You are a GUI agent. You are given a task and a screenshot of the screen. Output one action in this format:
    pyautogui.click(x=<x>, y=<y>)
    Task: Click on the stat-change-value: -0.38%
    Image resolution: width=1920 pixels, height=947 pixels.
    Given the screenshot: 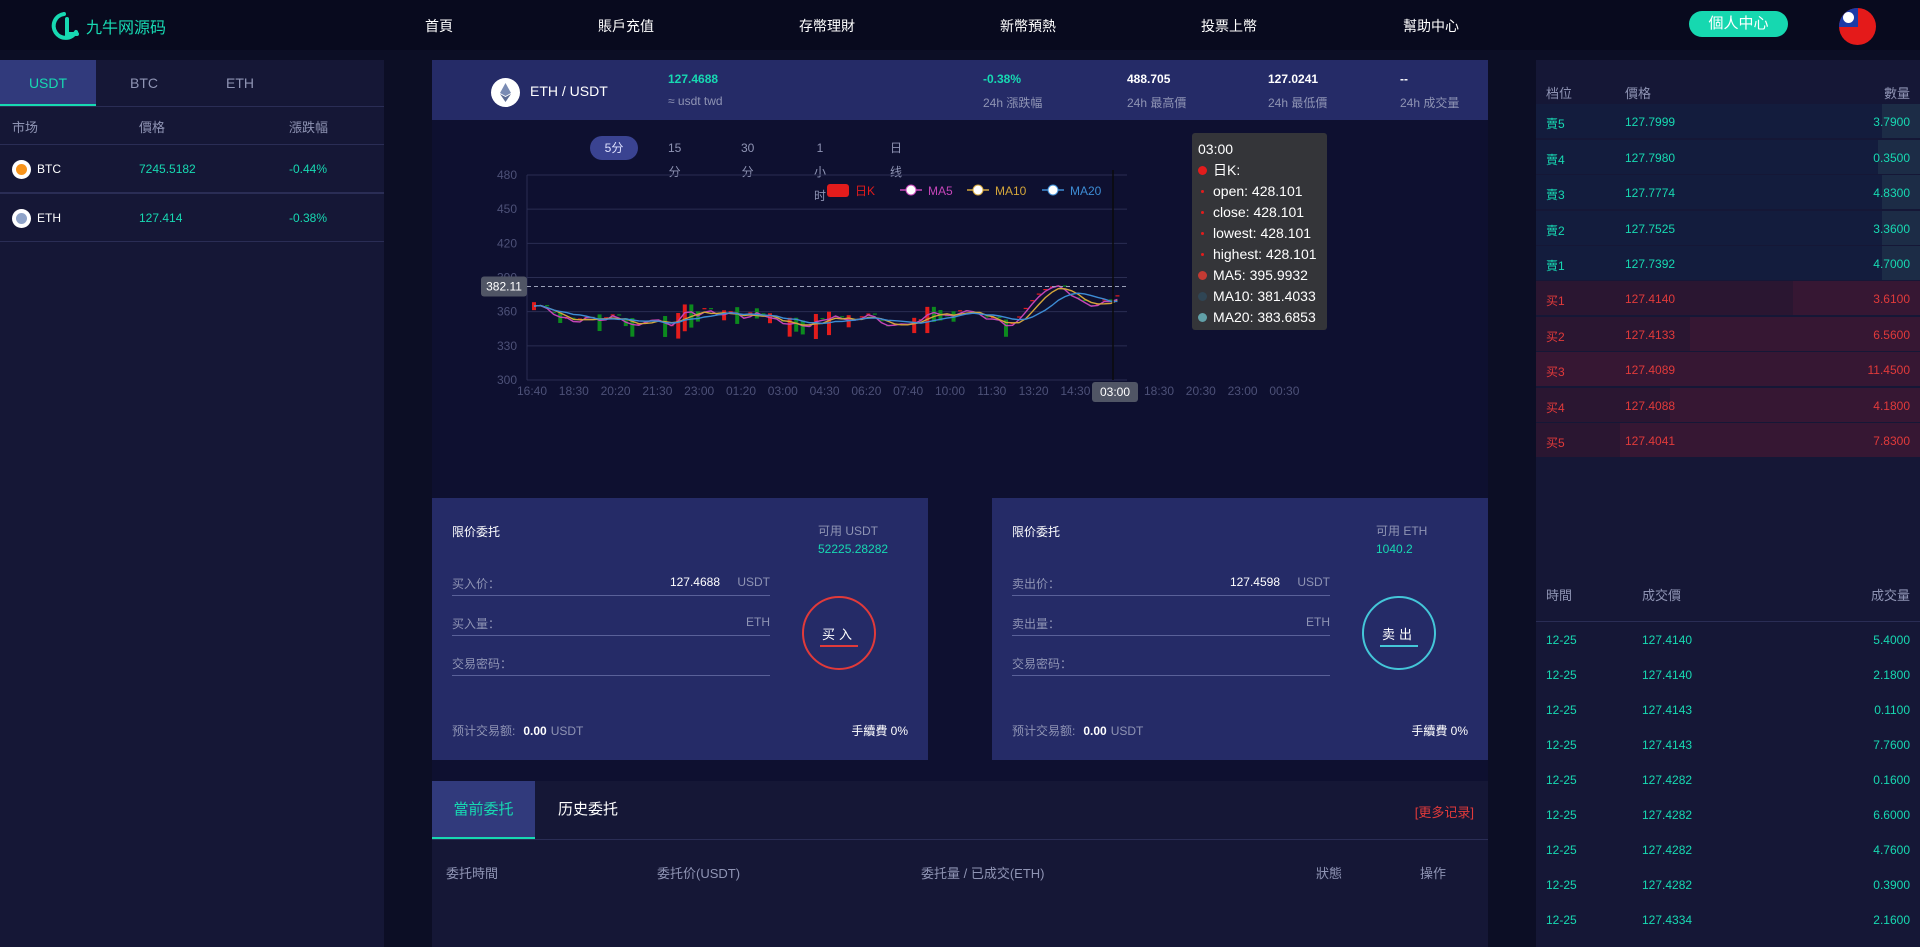 What is the action you would take?
    pyautogui.click(x=1002, y=79)
    